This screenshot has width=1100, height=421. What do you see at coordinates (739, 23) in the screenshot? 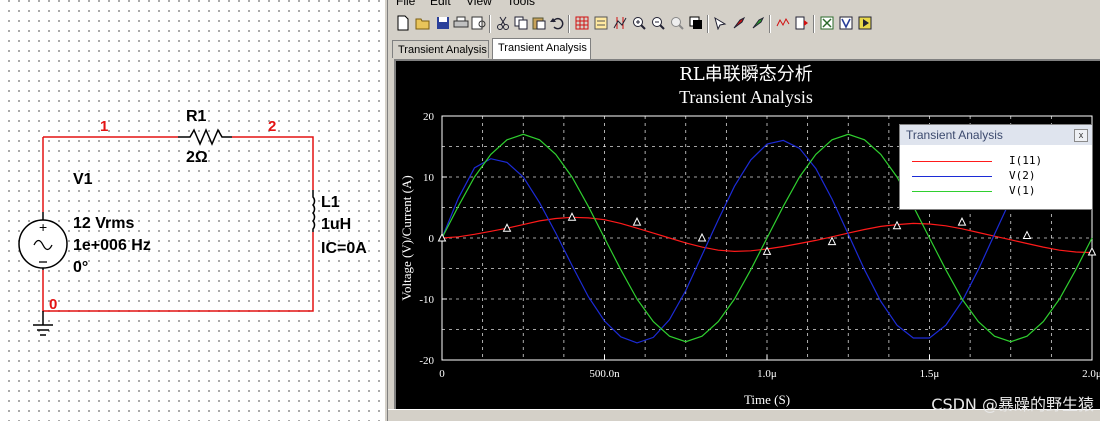
I see `properties-icon` at bounding box center [739, 23].